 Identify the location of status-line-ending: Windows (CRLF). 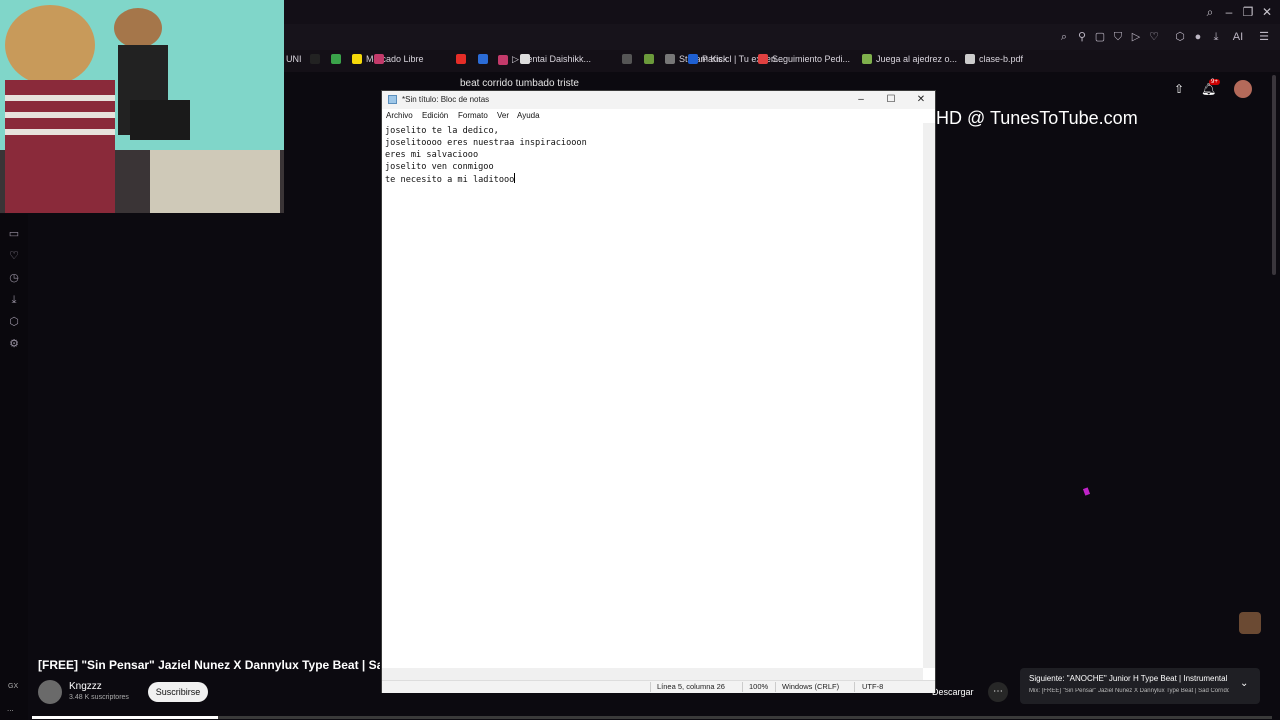
(811, 686).